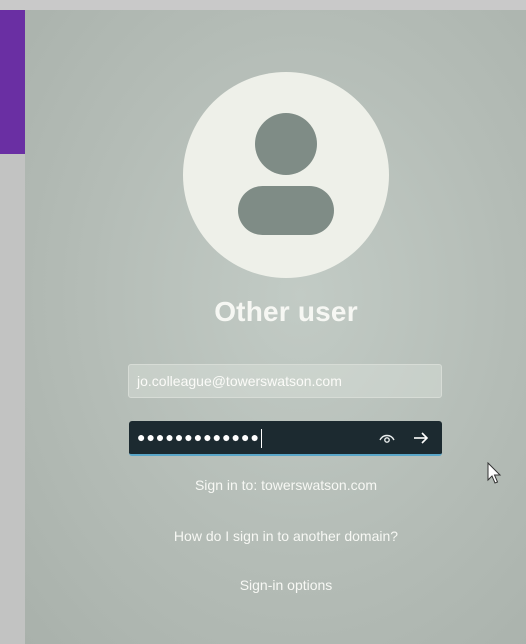 Image resolution: width=526 pixels, height=644 pixels. What do you see at coordinates (495, 473) in the screenshot?
I see `mouse-pointer-icon` at bounding box center [495, 473].